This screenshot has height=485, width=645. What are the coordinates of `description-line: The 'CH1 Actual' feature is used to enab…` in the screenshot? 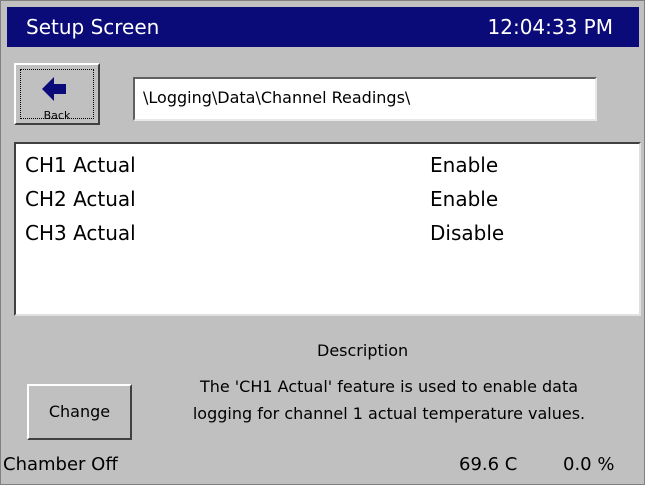 It's located at (389, 386).